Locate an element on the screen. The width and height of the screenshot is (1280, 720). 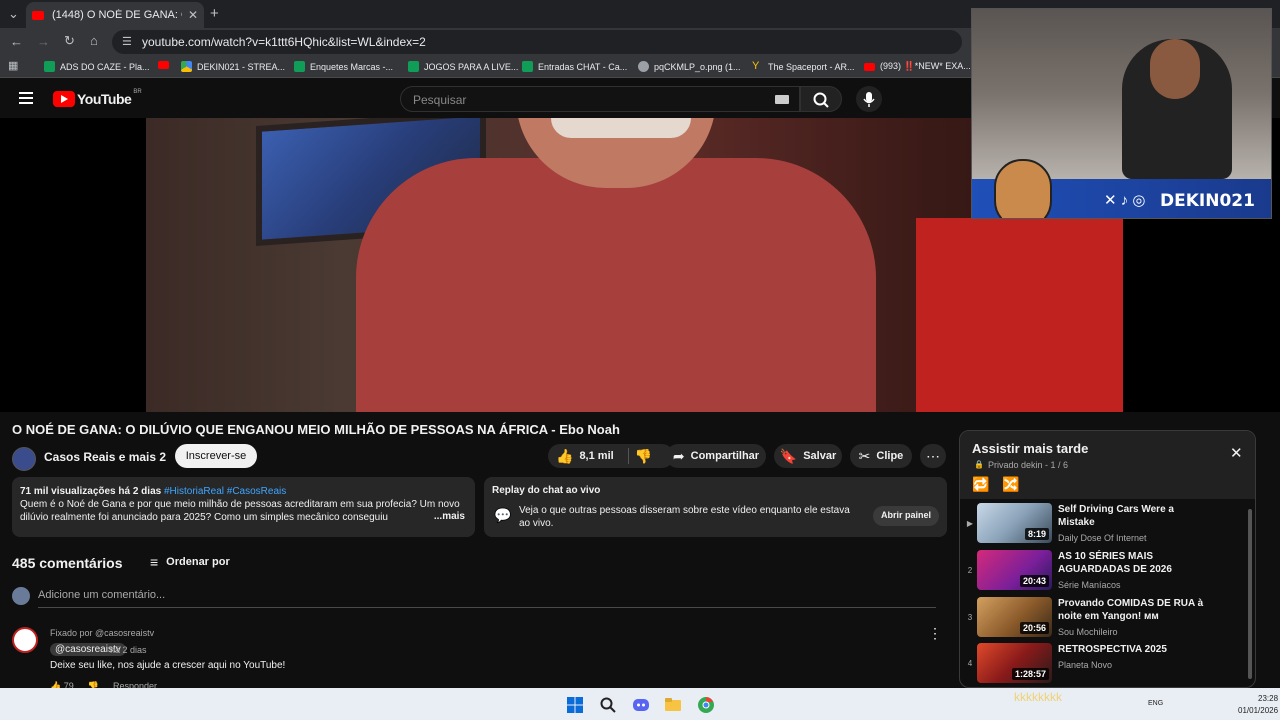
video-thumbnail: 8:19 is located at coordinates (1014, 523).